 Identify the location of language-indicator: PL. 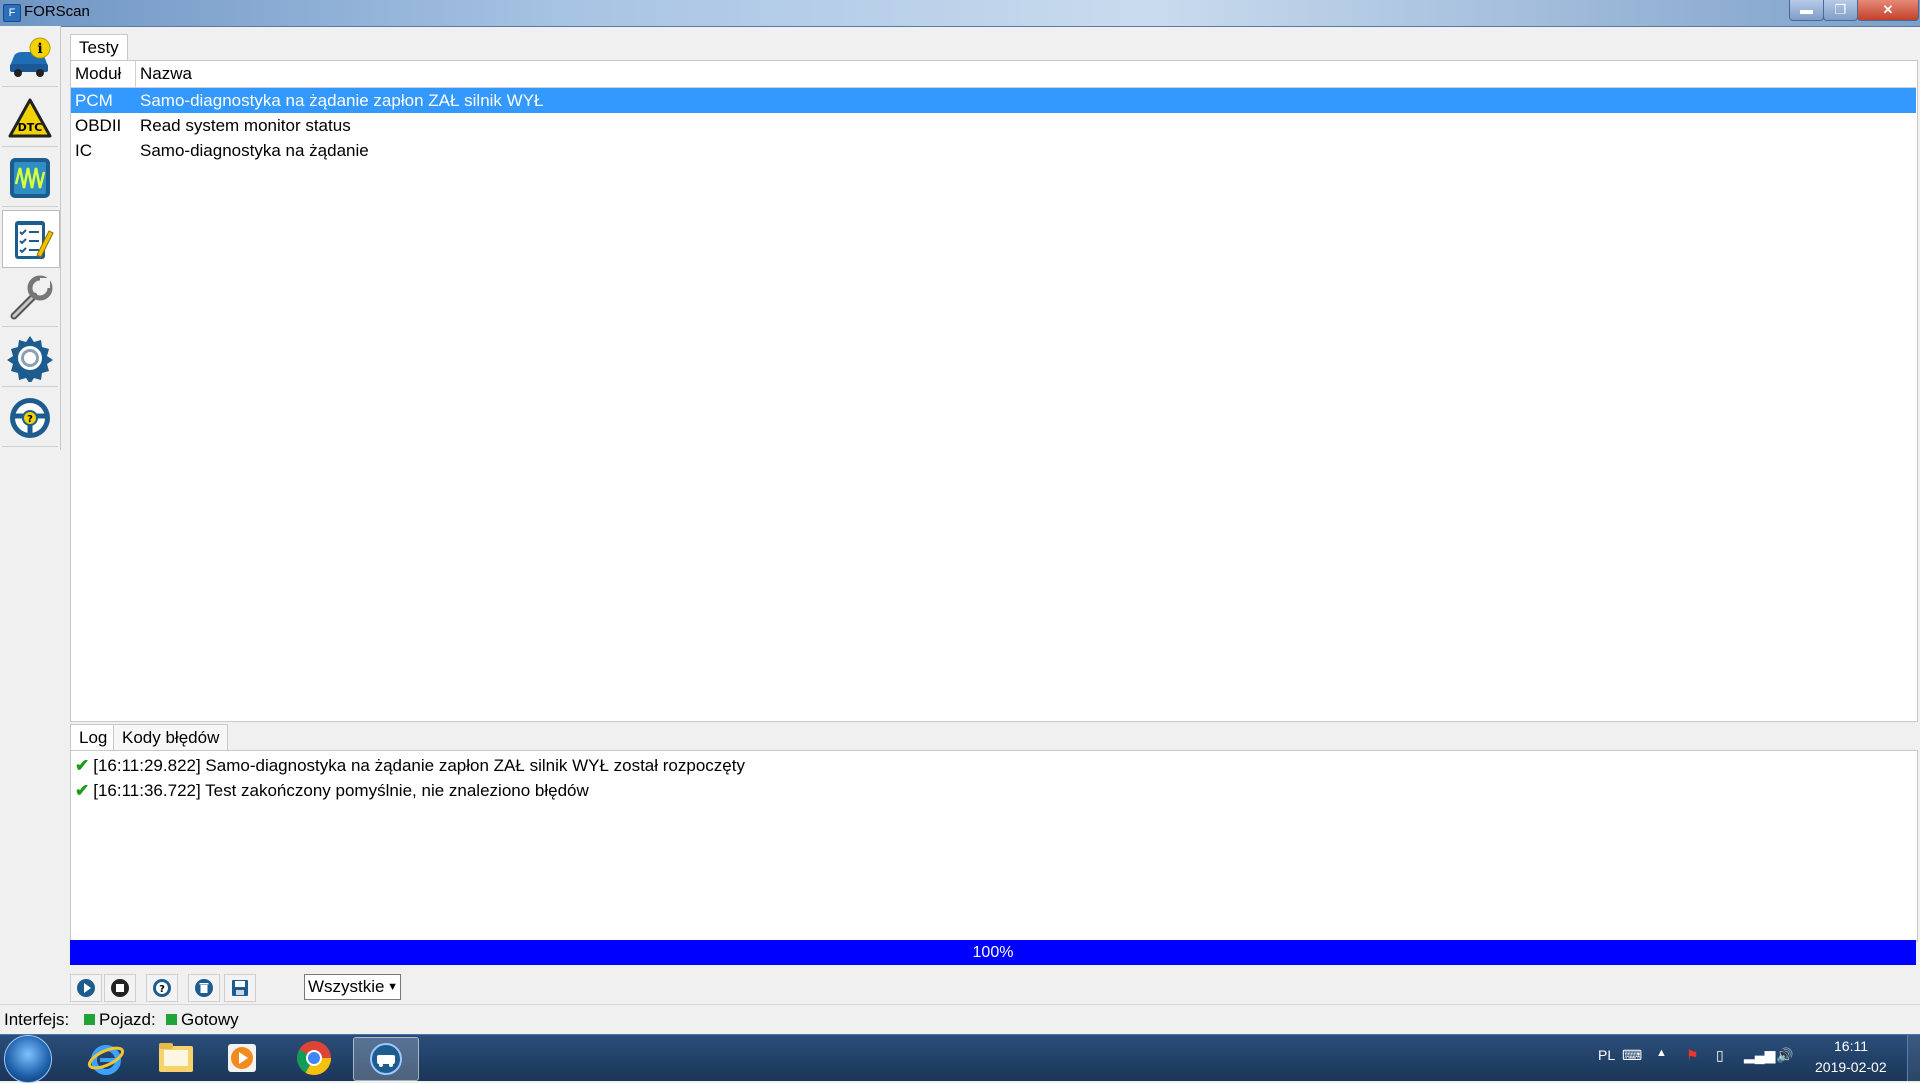
(1606, 1055).